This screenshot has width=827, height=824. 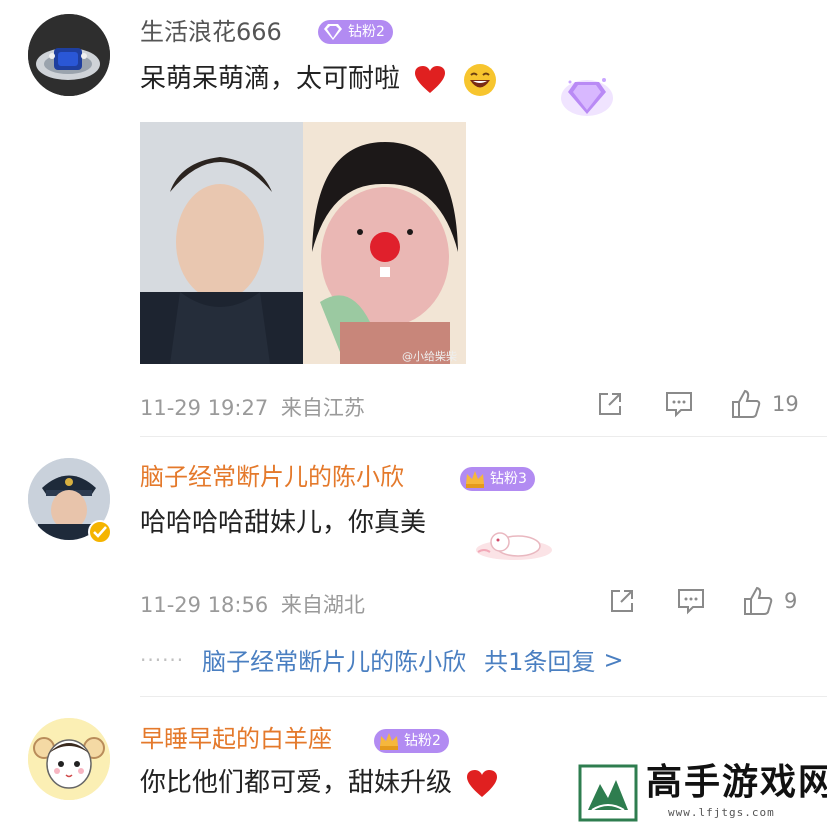 What do you see at coordinates (270, 79) in the screenshot?
I see `comment-text-content: 呆萌呆萌滴，太可耐啦` at bounding box center [270, 79].